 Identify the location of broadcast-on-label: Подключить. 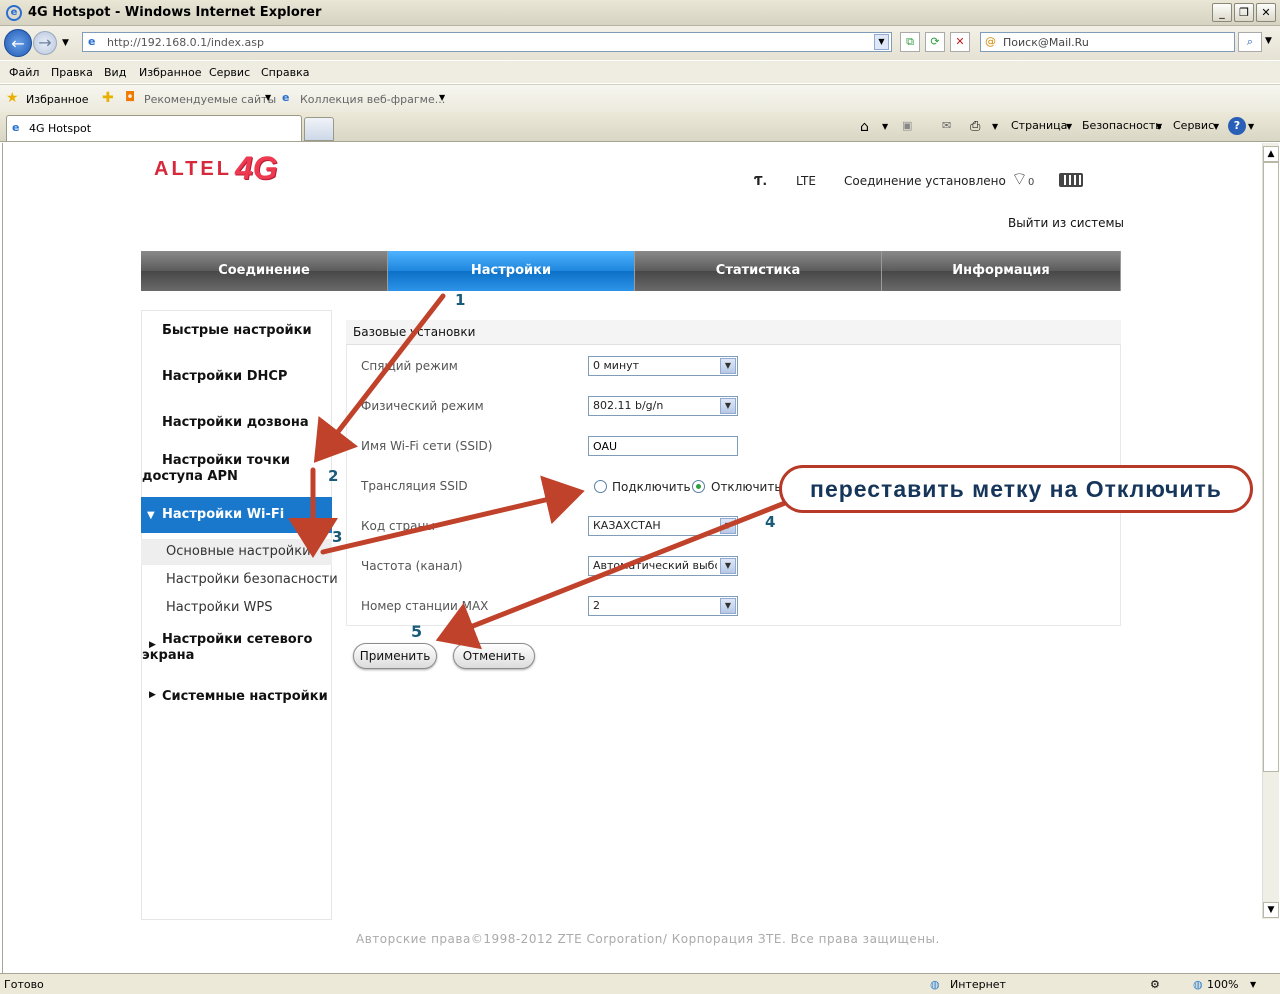
(651, 487).